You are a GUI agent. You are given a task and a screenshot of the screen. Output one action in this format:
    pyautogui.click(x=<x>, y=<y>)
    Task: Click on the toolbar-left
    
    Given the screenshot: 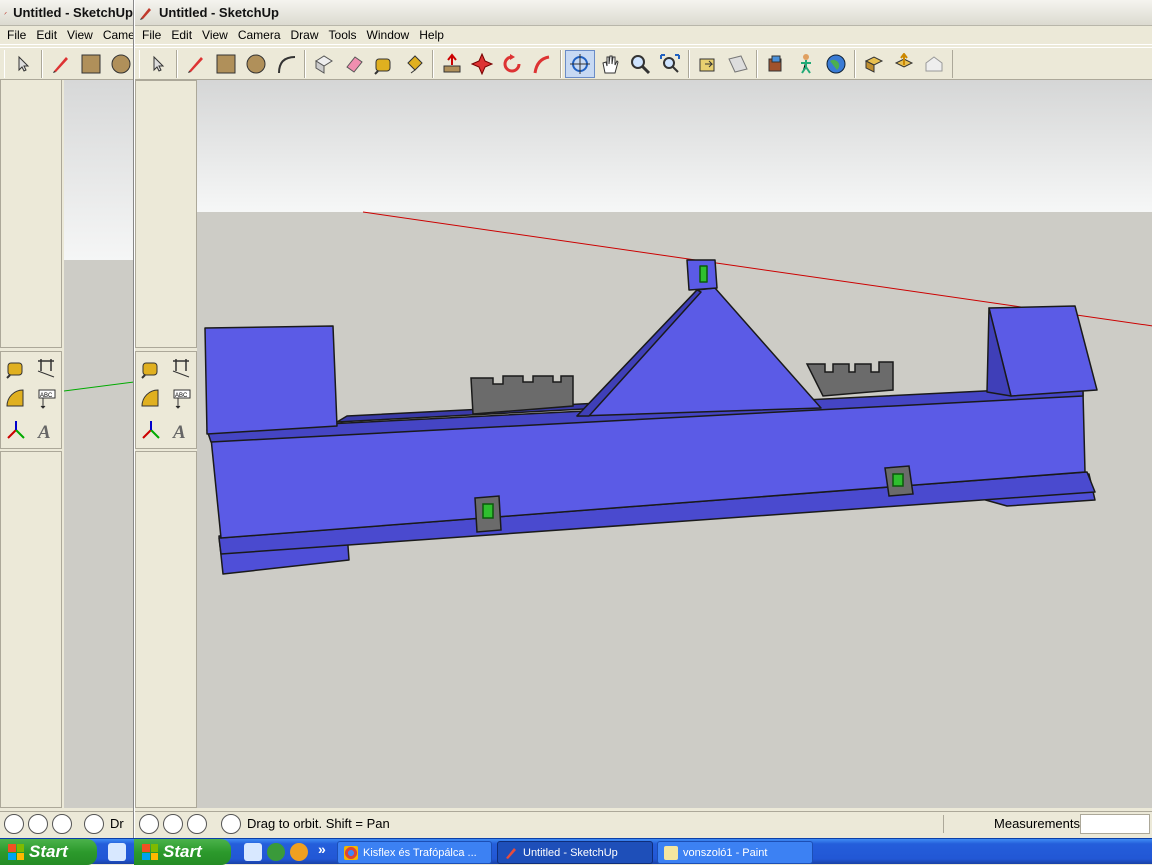 What is the action you would take?
    pyautogui.click(x=66, y=63)
    